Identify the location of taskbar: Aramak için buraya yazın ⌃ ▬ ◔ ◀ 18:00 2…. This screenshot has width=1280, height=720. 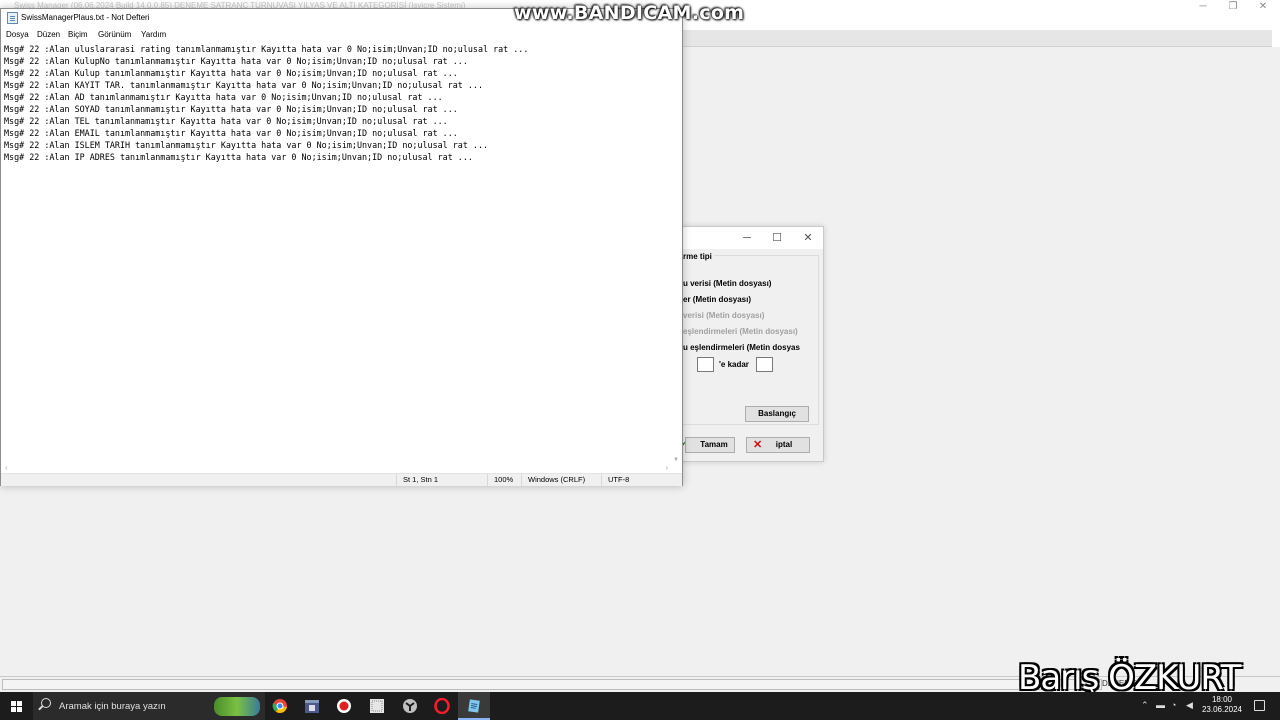
(640, 706).